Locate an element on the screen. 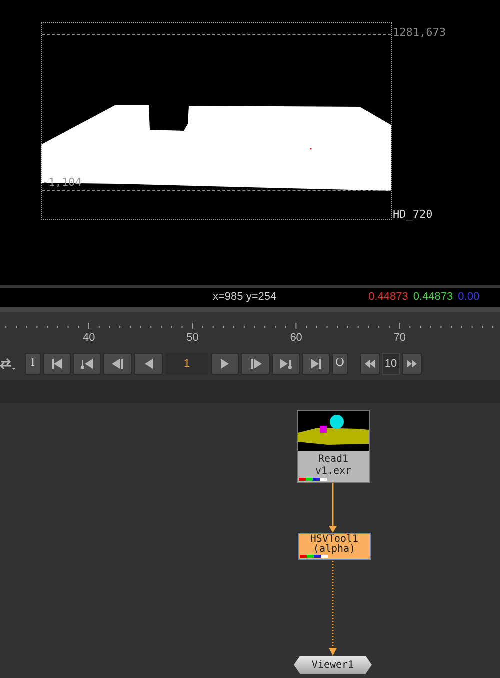 This screenshot has width=500, height=678. node-name: HSVTool1 is located at coordinates (334, 540).